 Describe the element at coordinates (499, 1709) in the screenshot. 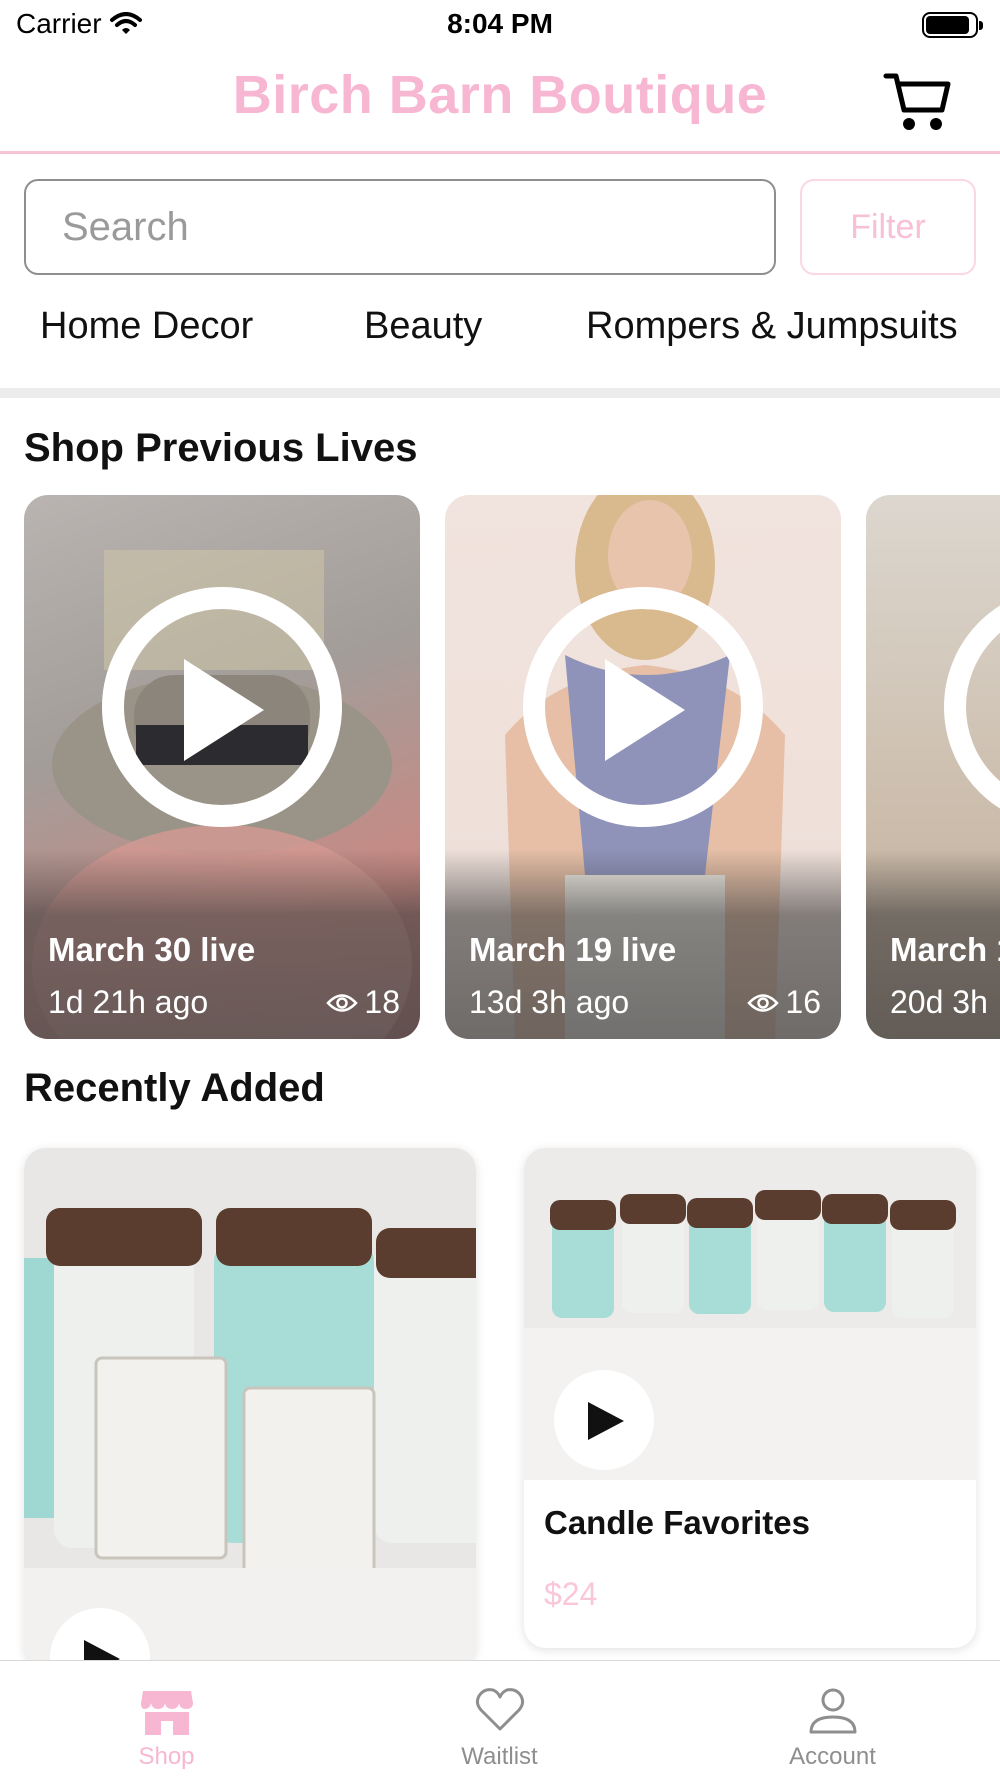

I see `heart-icon` at that location.